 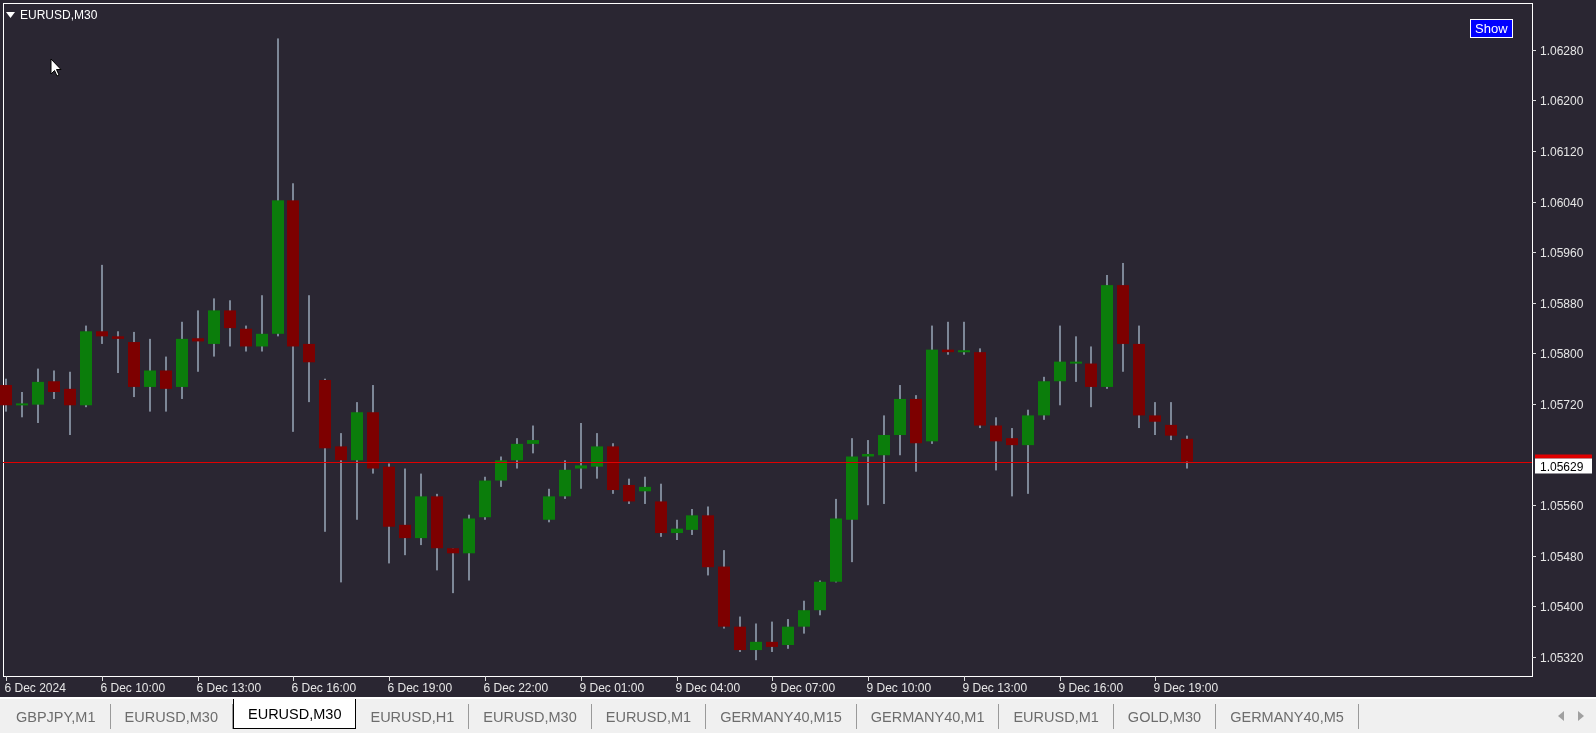 What do you see at coordinates (1581, 716) in the screenshot?
I see `scroll-right-icon` at bounding box center [1581, 716].